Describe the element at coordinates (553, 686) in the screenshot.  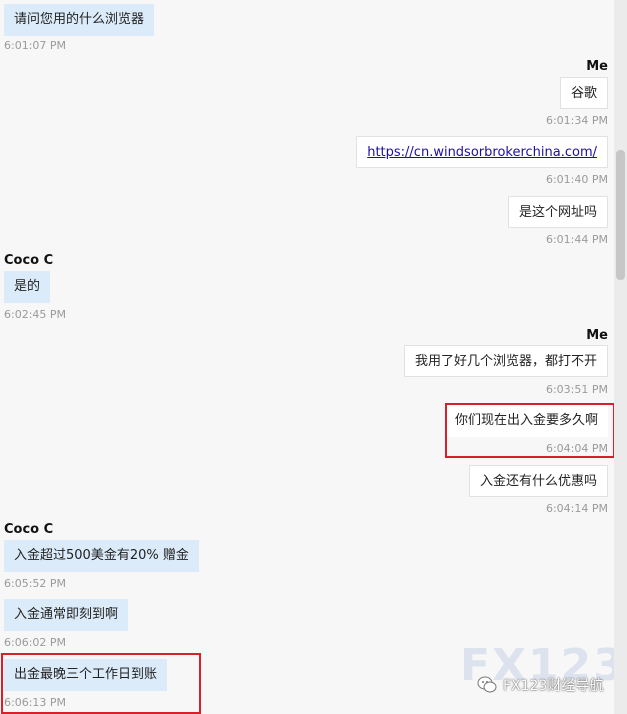
I see `watermark-caption: FX123财经导航` at that location.